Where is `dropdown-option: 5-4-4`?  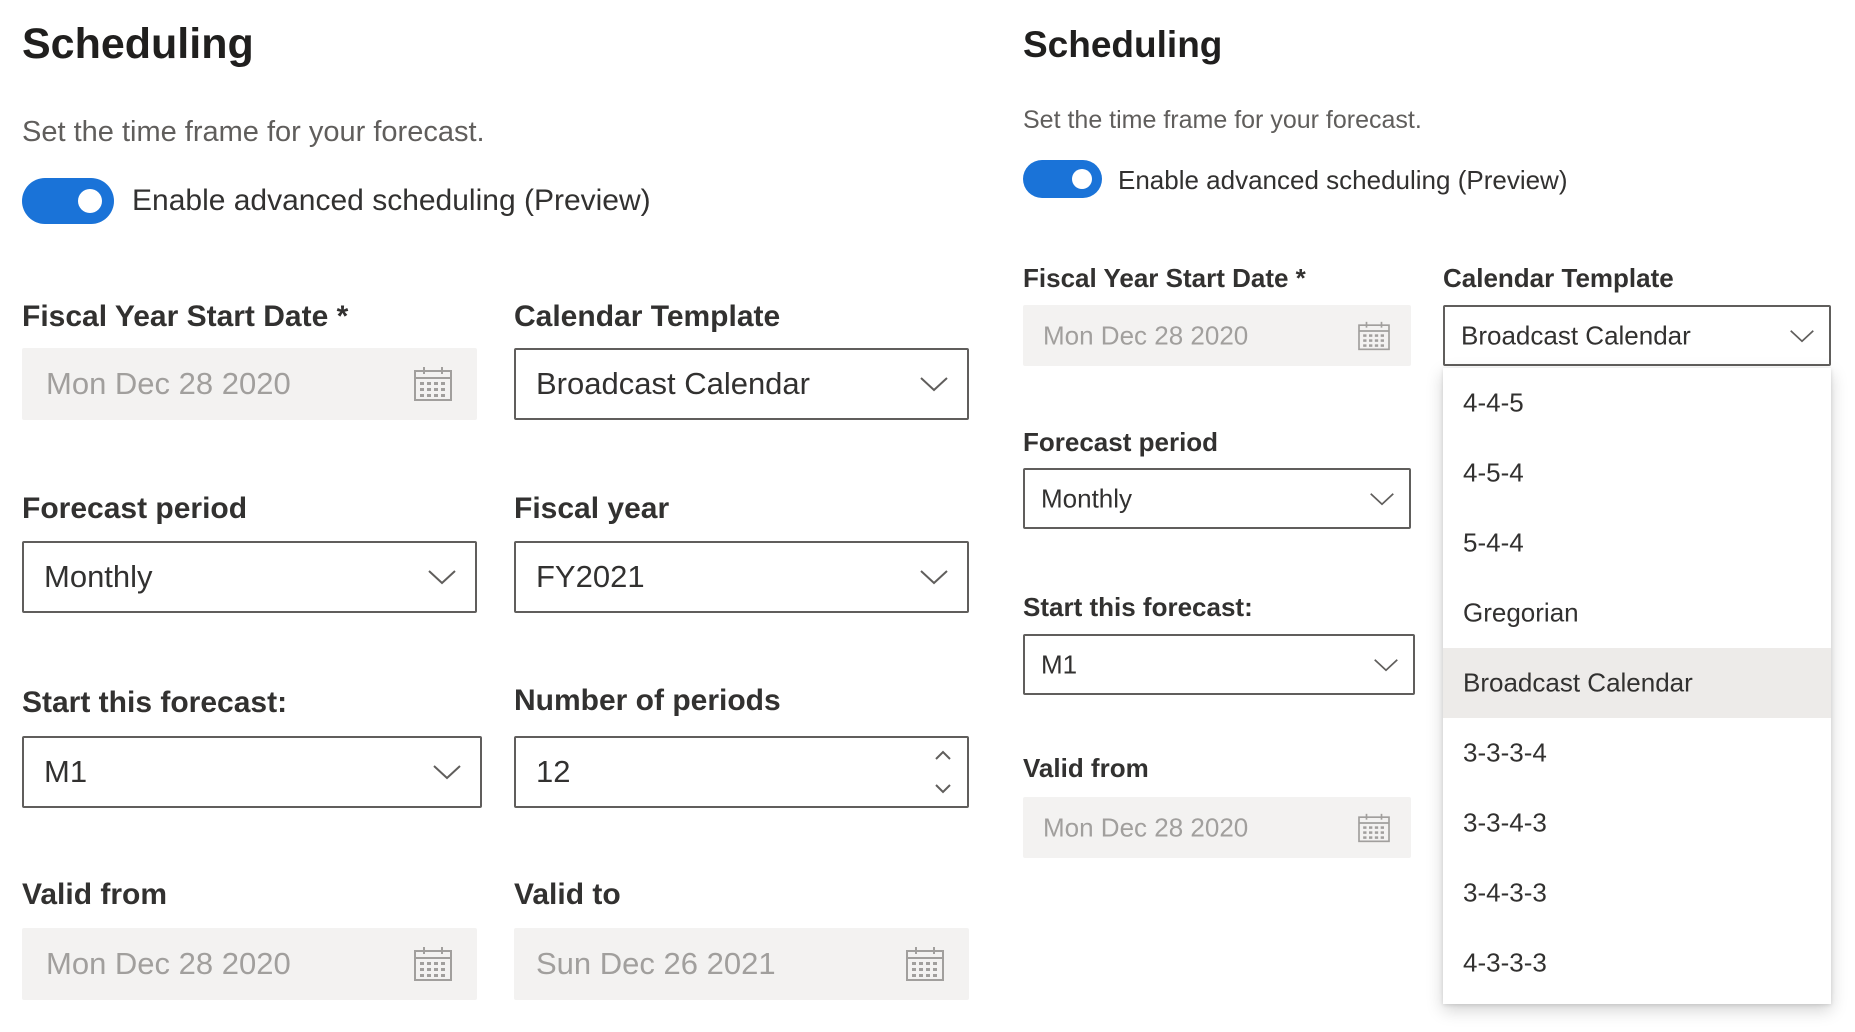
dropdown-option: 5-4-4 is located at coordinates (1637, 543).